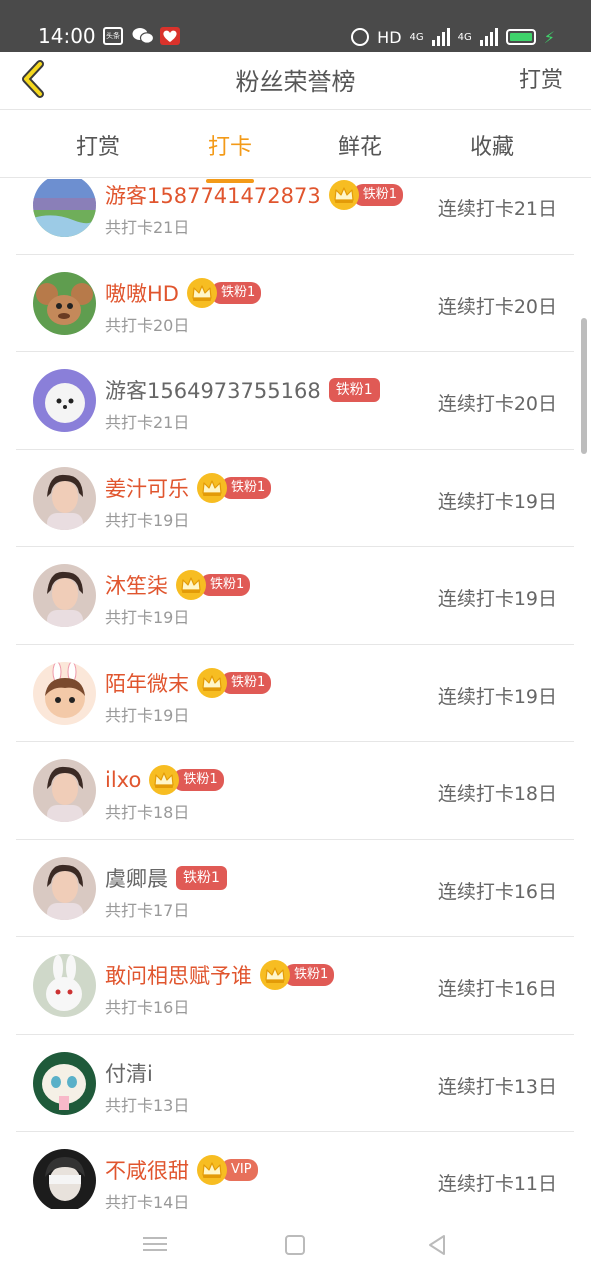 This screenshot has height=1280, width=591. What do you see at coordinates (541, 78) in the screenshot?
I see `reward-button: 打赏` at bounding box center [541, 78].